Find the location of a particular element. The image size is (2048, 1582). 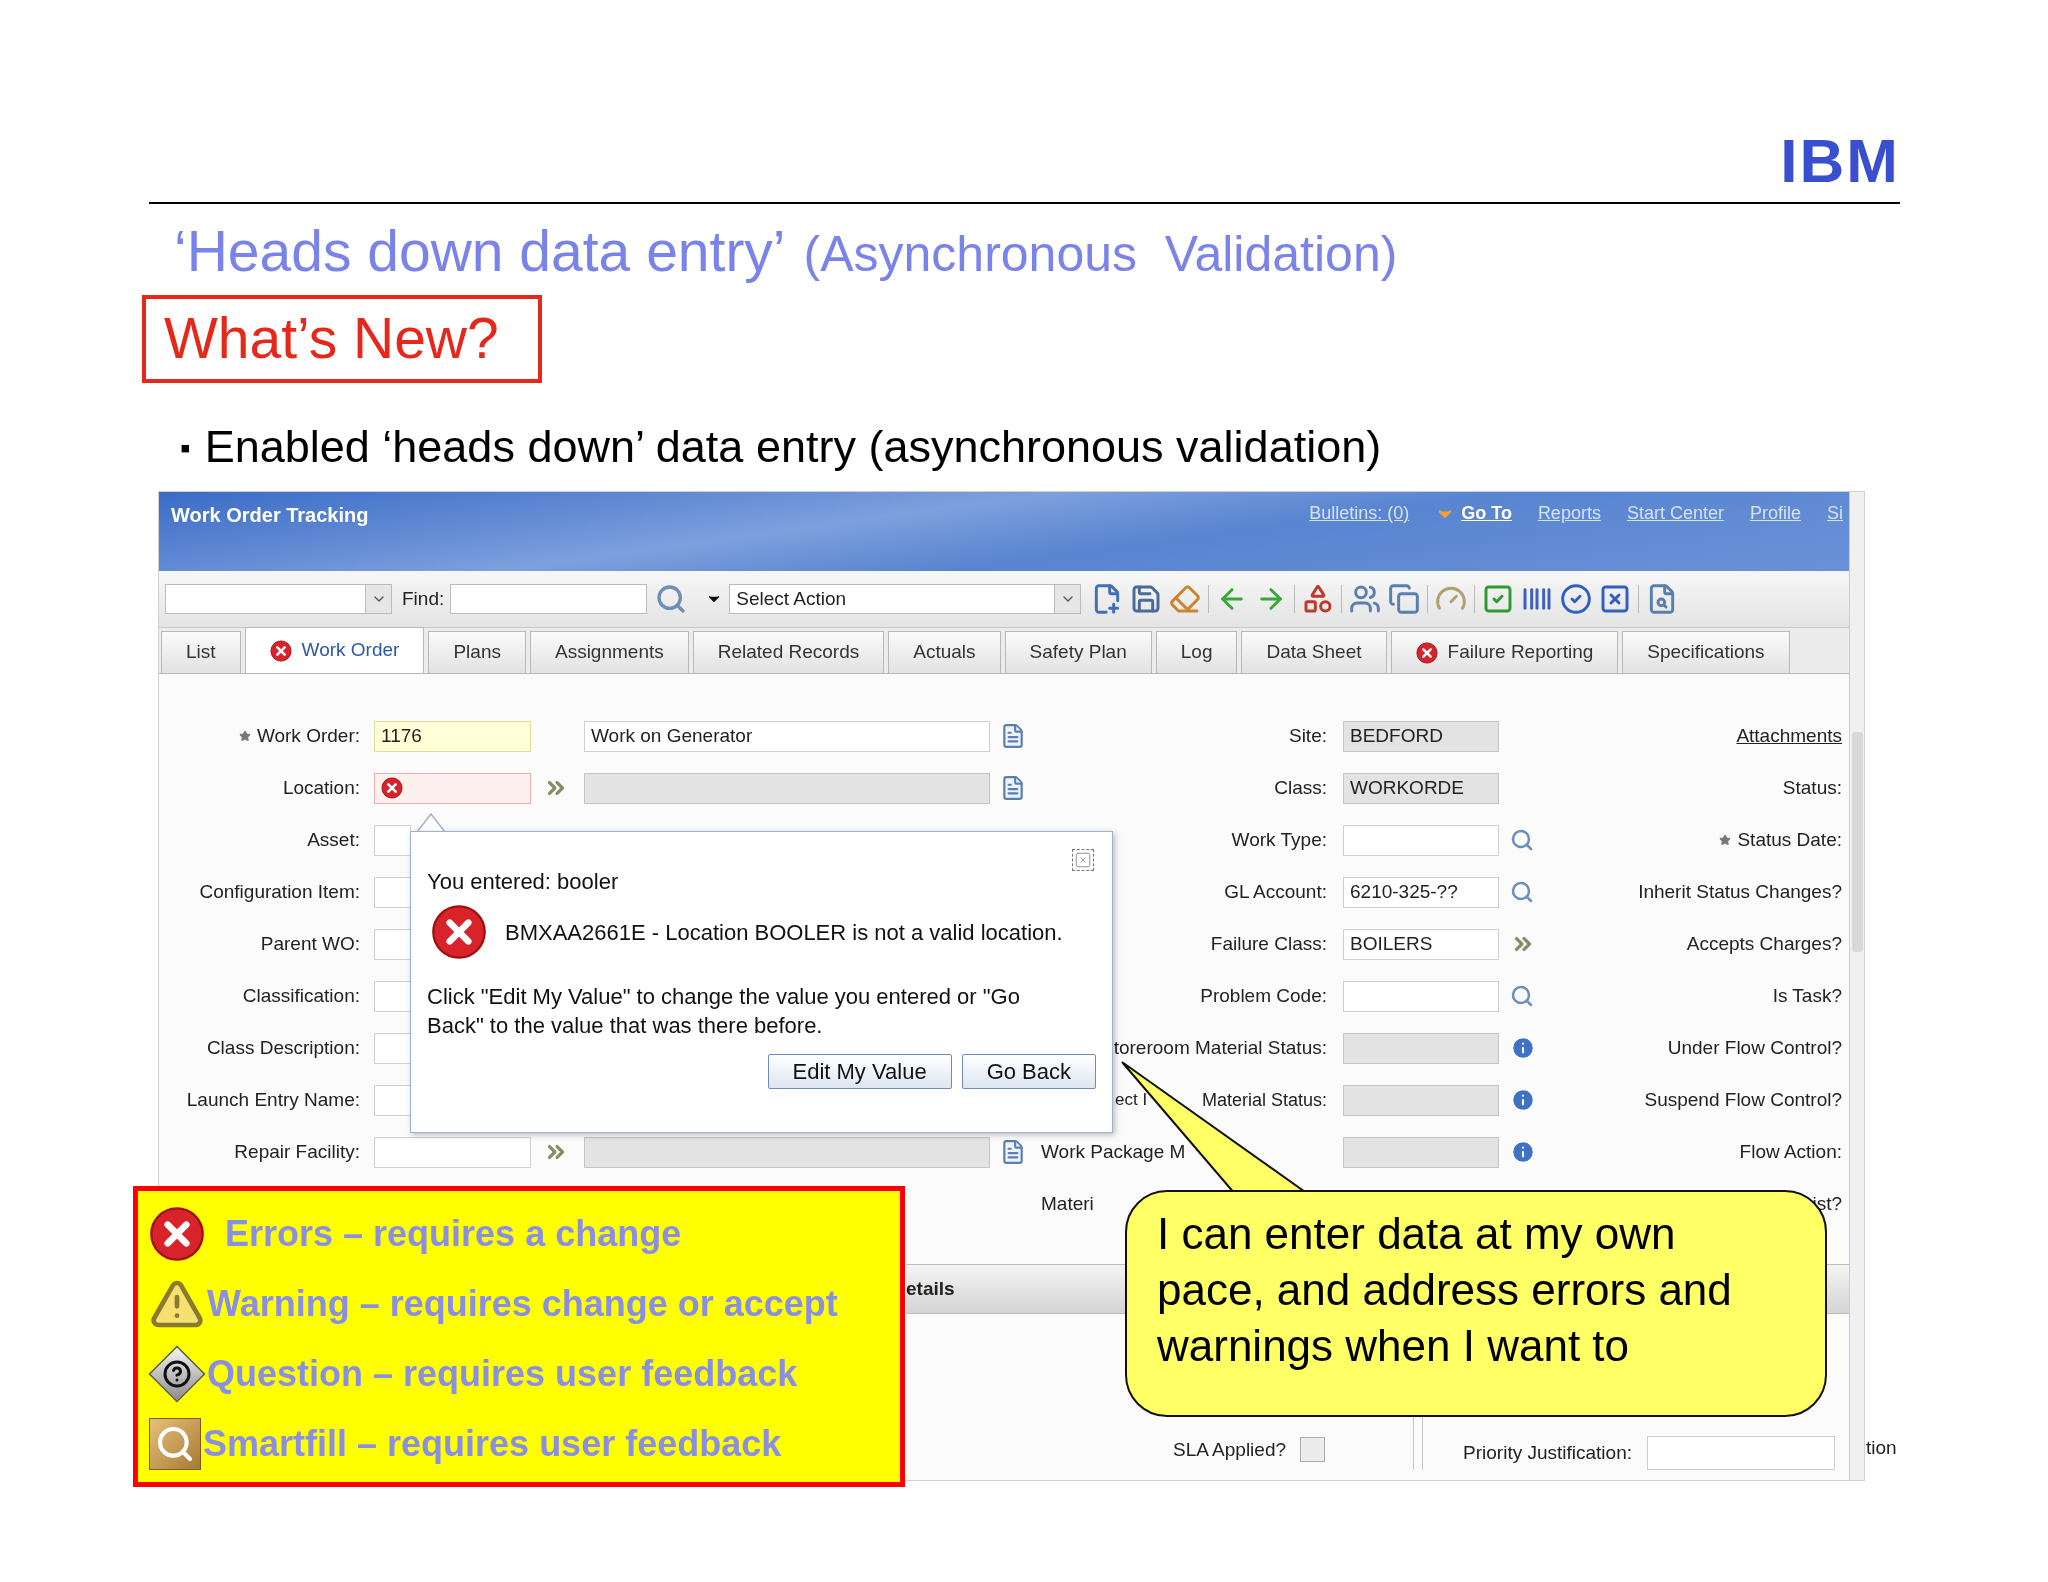

input-field: BOILERS is located at coordinates (1421, 944).